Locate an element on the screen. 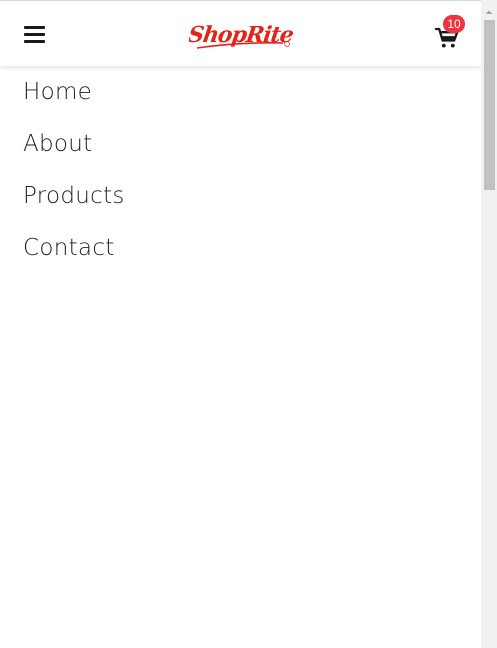  nav-item-products: Products is located at coordinates (74, 196).